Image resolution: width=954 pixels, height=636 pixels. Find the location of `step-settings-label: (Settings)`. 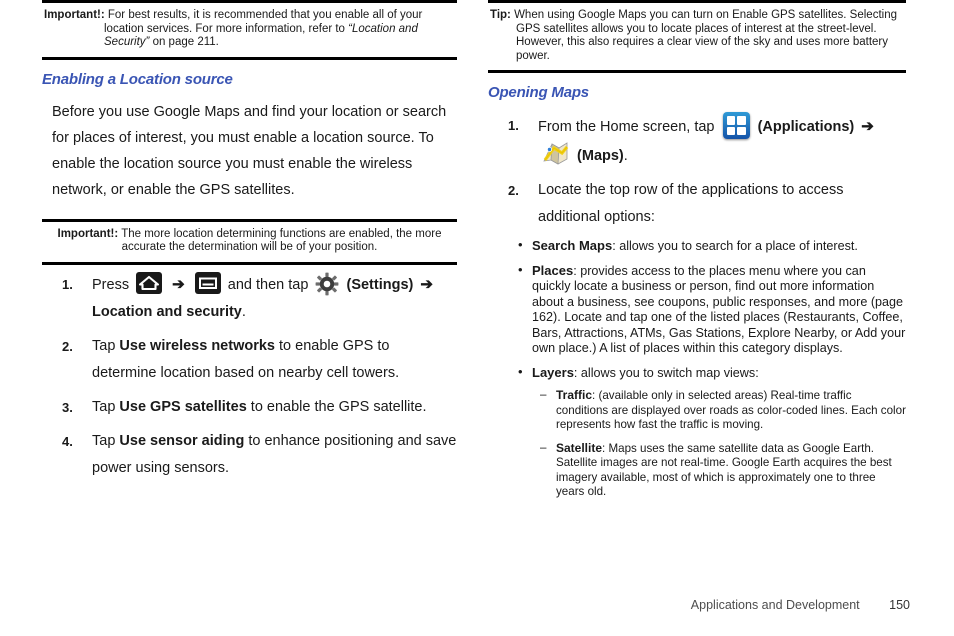

step-settings-label: (Settings) is located at coordinates (380, 284).